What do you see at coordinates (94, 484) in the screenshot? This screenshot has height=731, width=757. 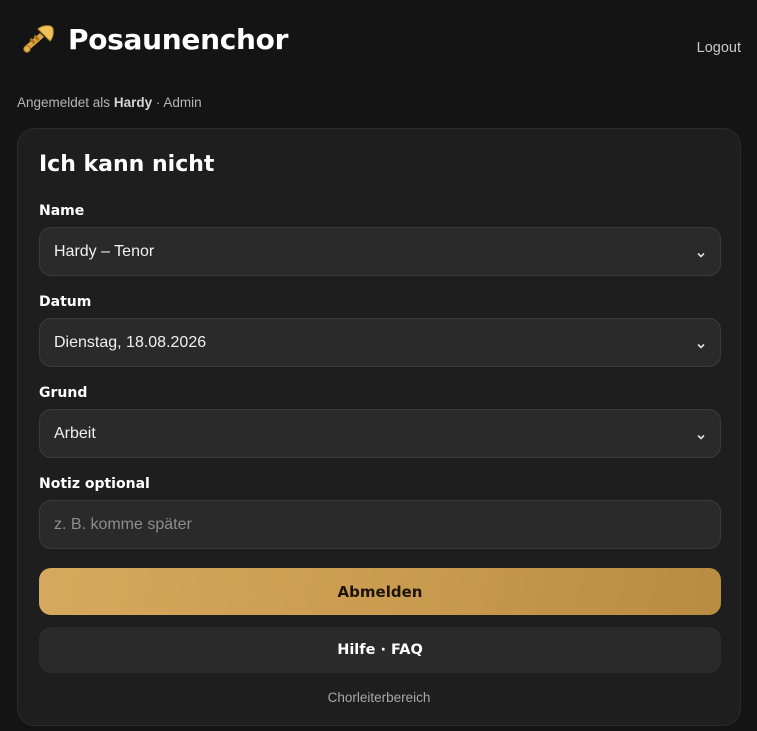 I see `note-label: Notiz optional` at bounding box center [94, 484].